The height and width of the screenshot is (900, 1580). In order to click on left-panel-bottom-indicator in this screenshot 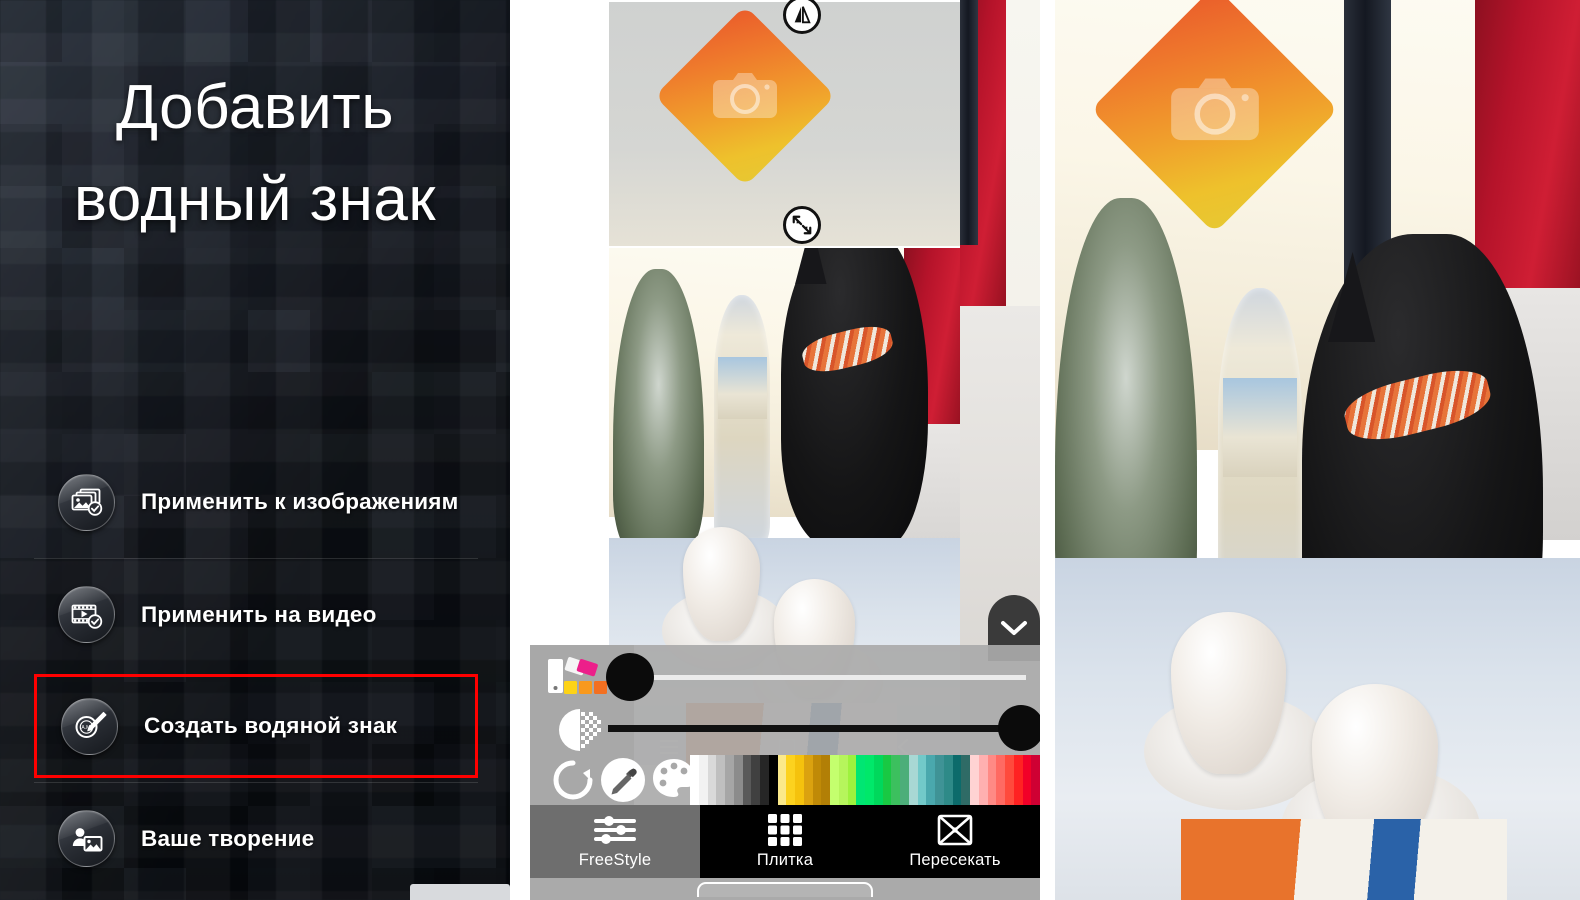, I will do `click(460, 892)`.